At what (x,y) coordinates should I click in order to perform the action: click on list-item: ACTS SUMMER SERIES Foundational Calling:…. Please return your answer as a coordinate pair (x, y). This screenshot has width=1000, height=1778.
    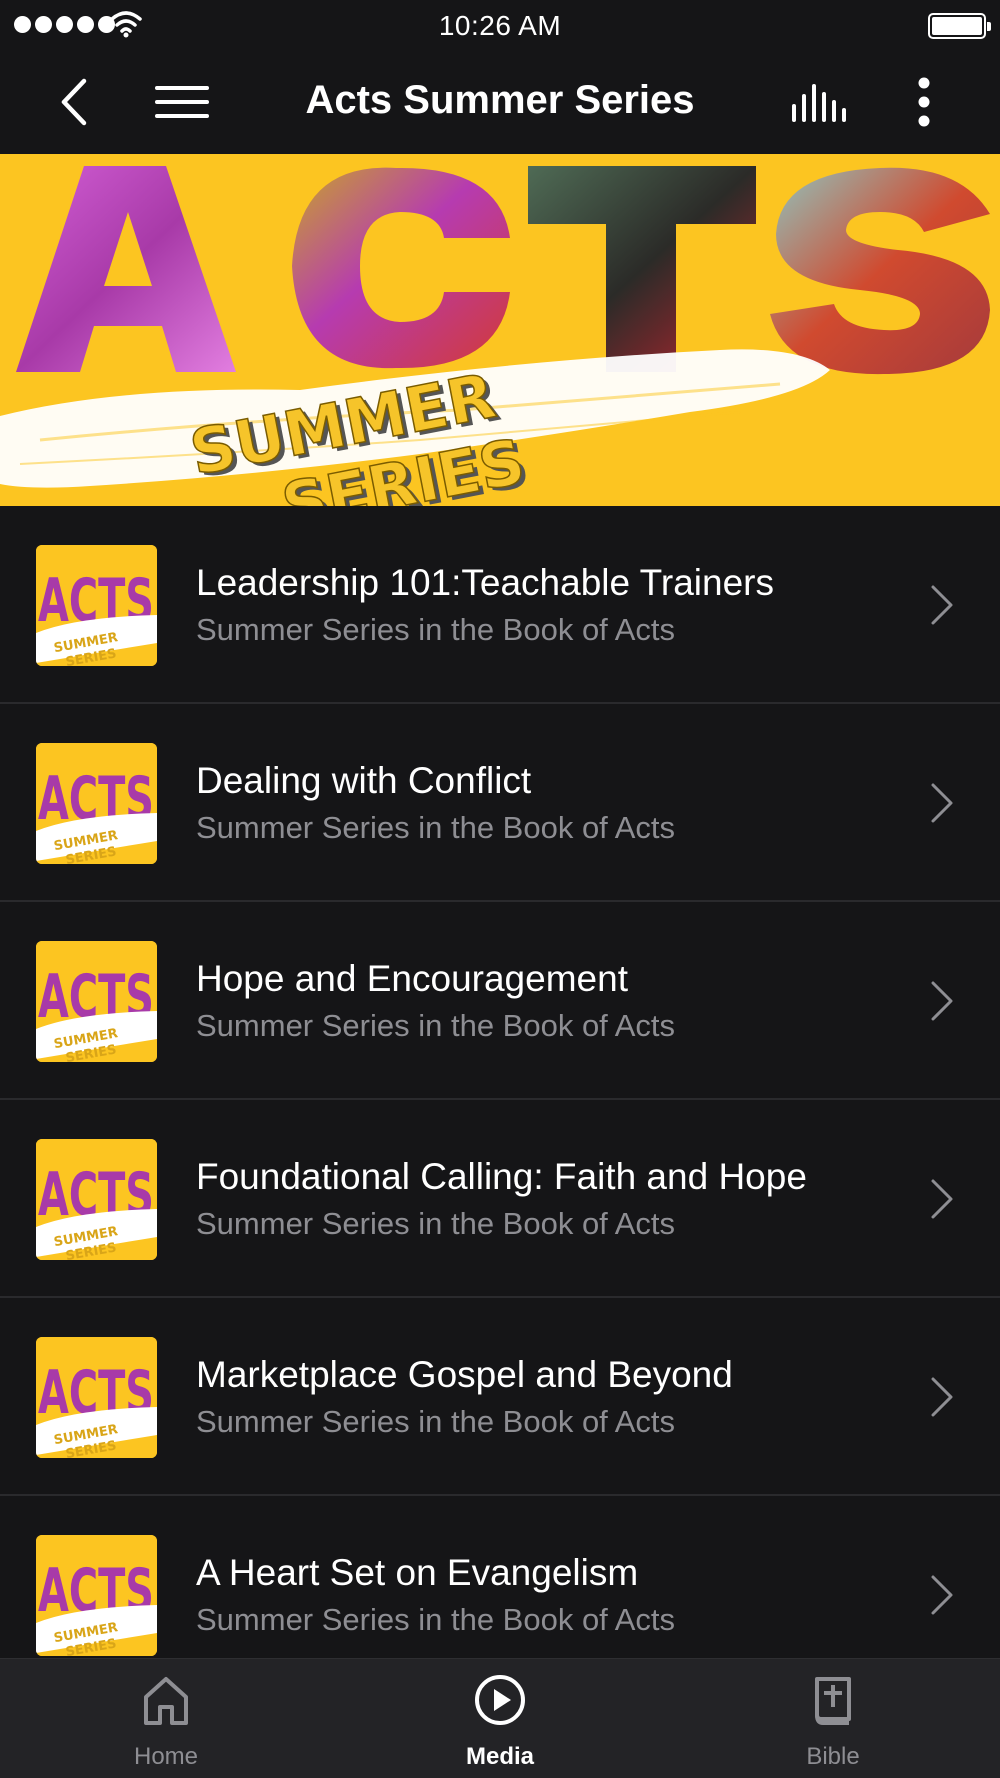
    Looking at the image, I should click on (500, 1199).